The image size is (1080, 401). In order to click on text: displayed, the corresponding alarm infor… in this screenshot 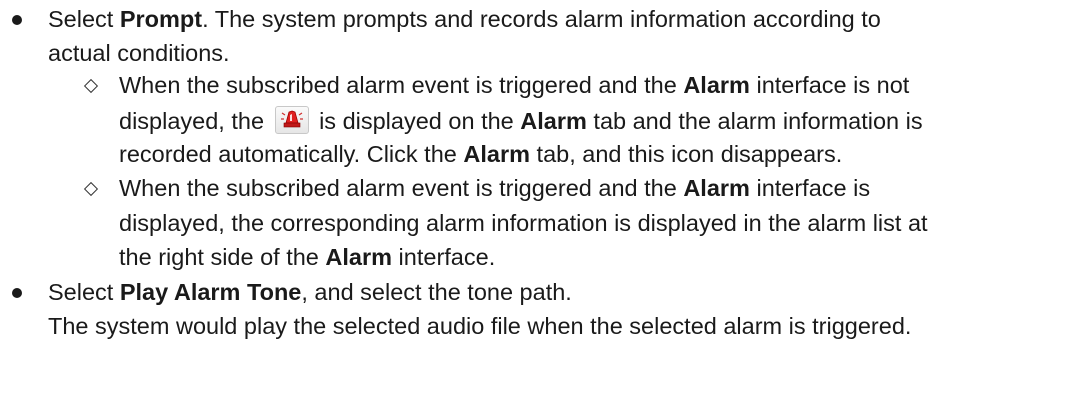, I will do `click(523, 223)`.